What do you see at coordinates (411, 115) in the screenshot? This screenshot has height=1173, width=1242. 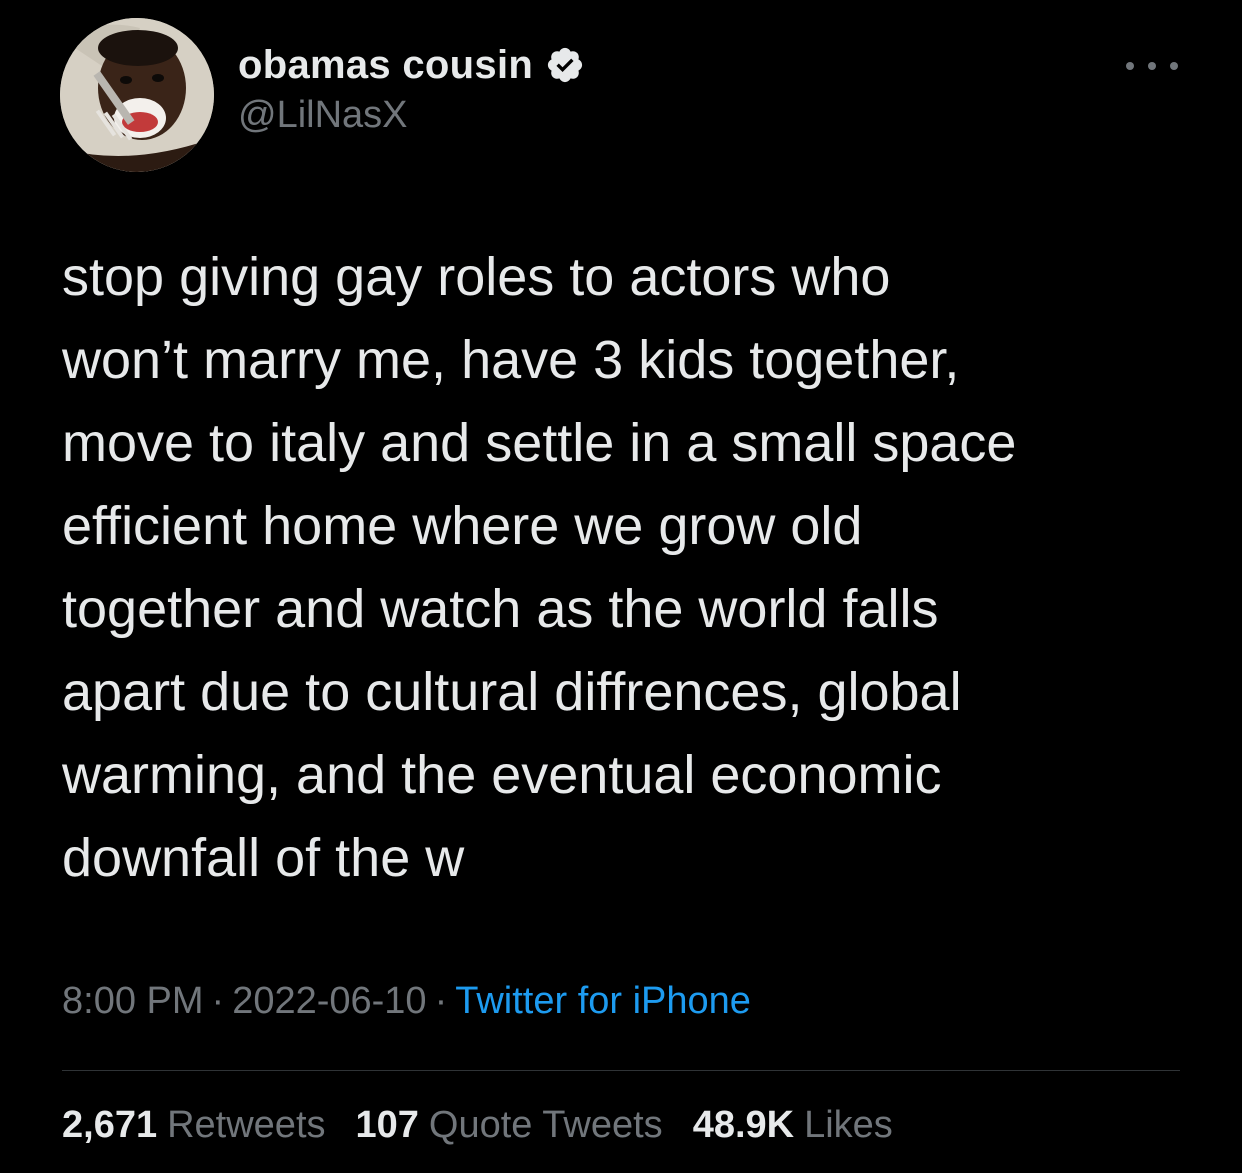 I see `handle: @LilNasX` at bounding box center [411, 115].